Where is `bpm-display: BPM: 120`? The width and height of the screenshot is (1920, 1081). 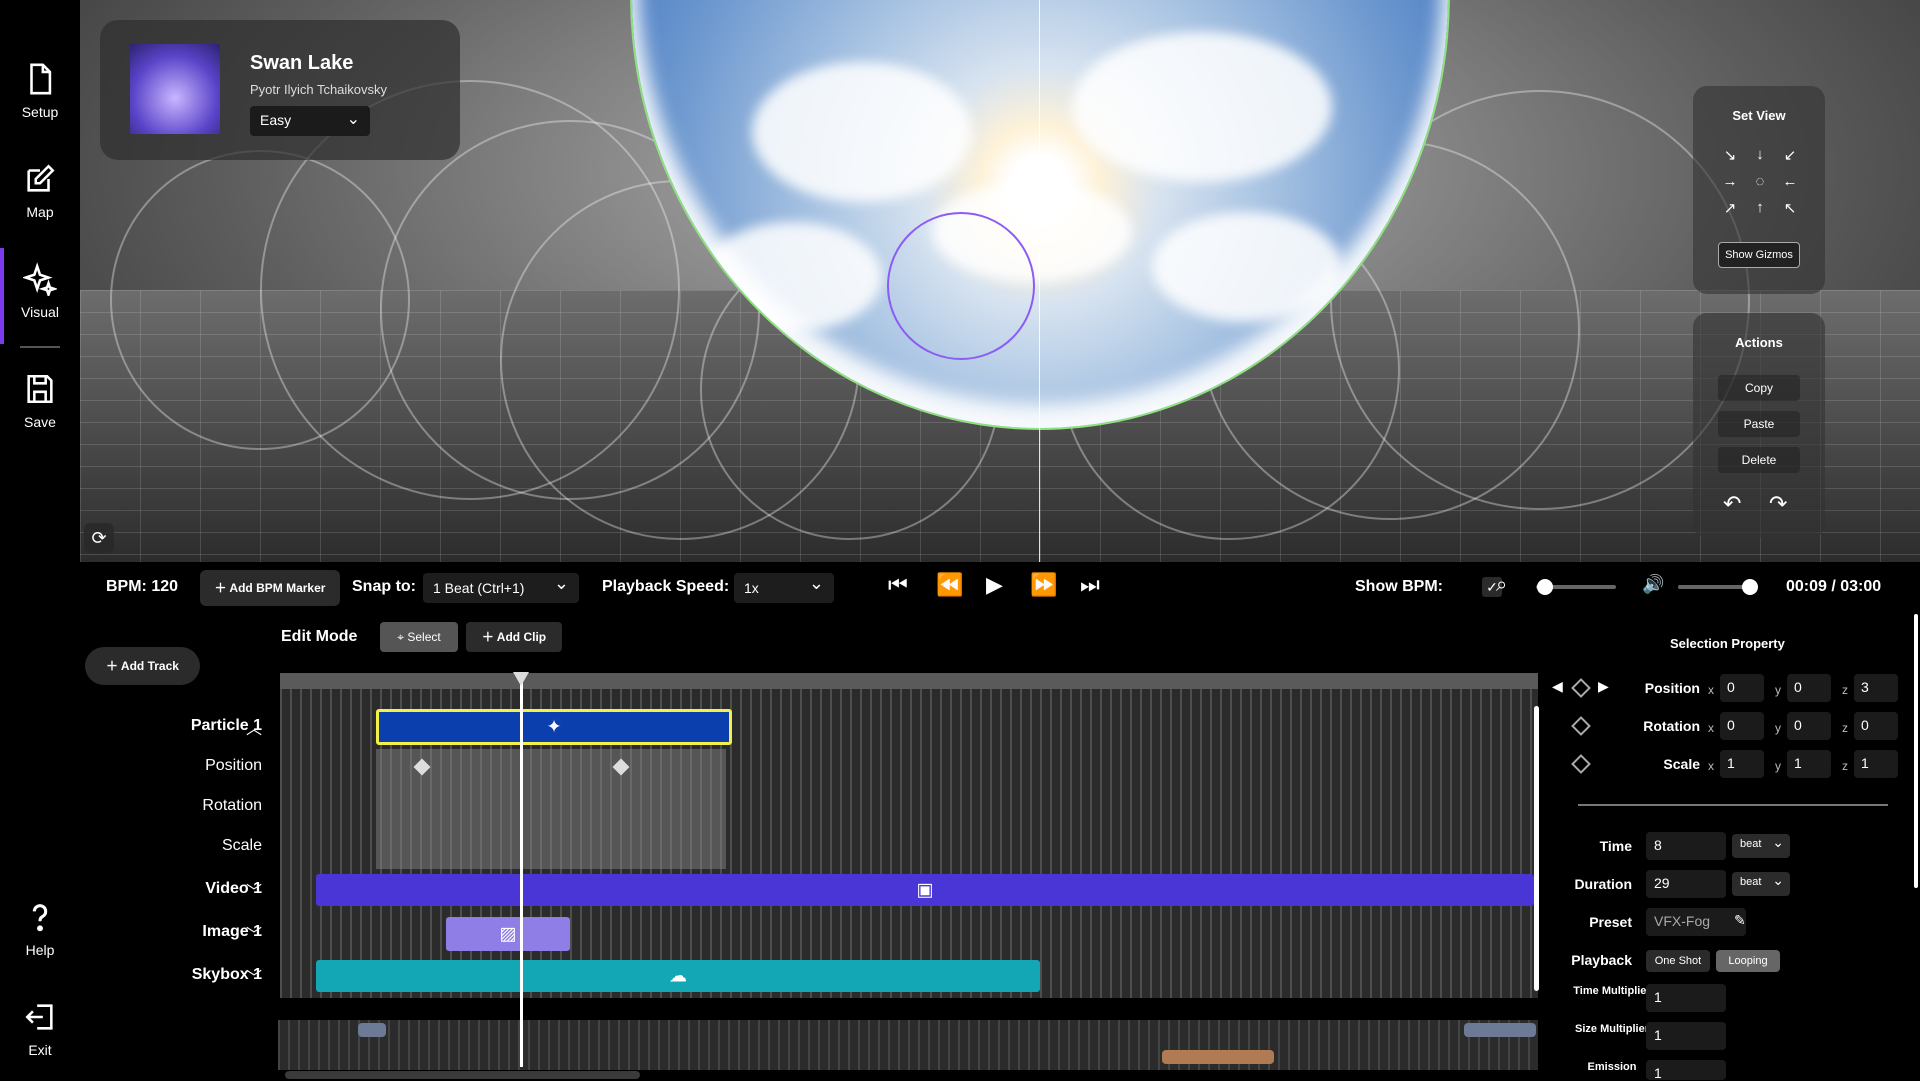
bpm-display: BPM: 120 is located at coordinates (142, 586).